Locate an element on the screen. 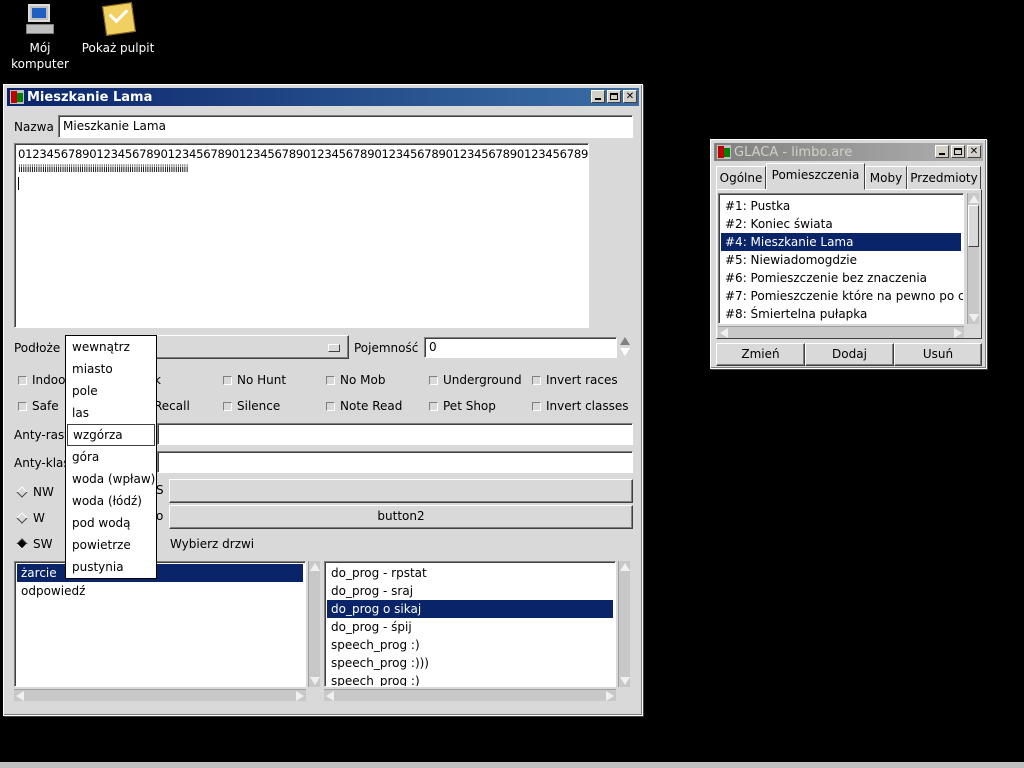 Image resolution: width=1024 pixels, height=768 pixels. terrain-option: woda (wpław) is located at coordinates (111, 479).